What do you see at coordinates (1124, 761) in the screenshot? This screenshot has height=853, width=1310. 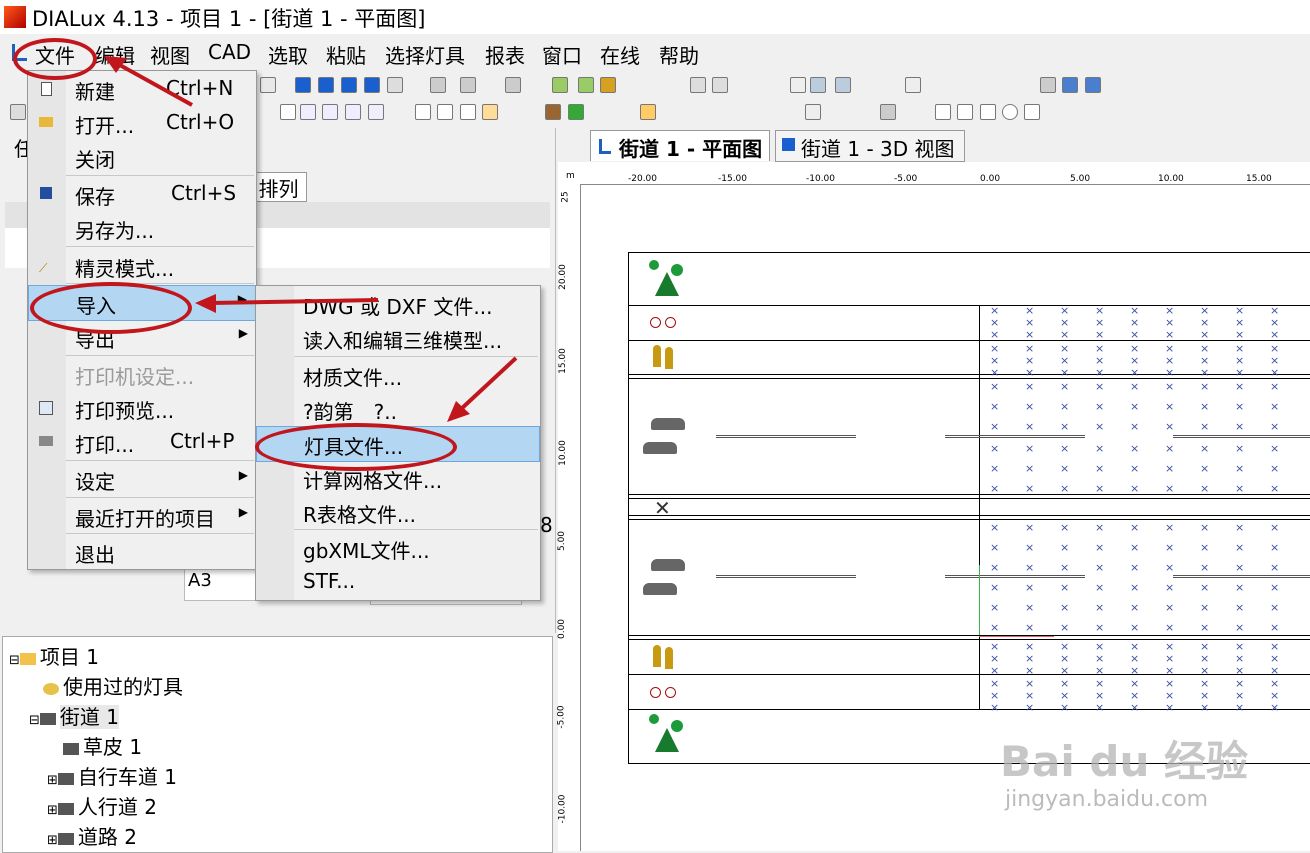 I see `watermark-logo: Bai du 经验` at bounding box center [1124, 761].